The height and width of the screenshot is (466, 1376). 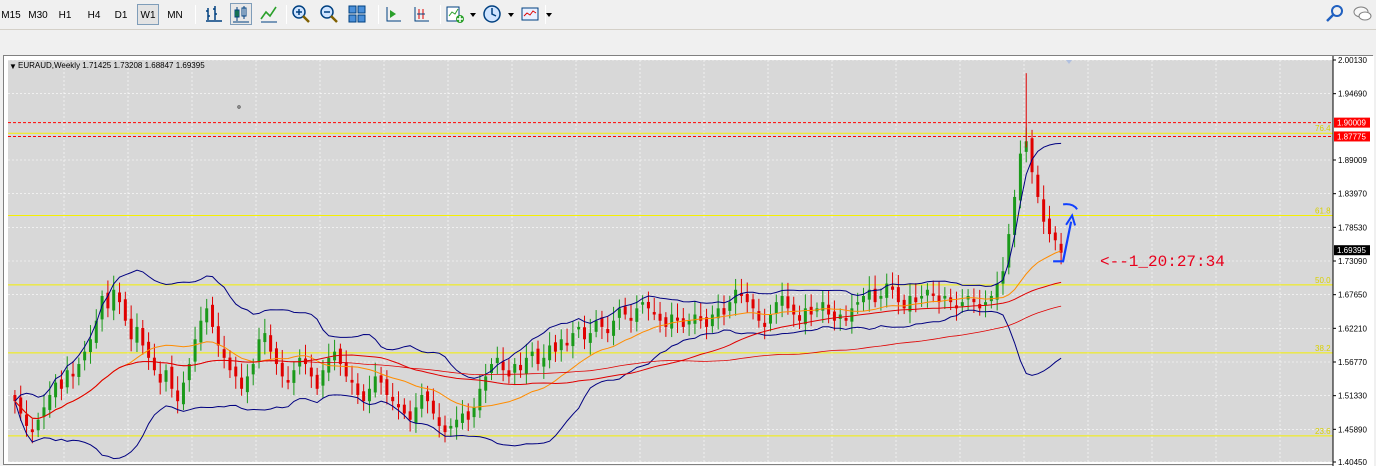 What do you see at coordinates (1351, 136) in the screenshot?
I see `price-tag-label: 1.87775` at bounding box center [1351, 136].